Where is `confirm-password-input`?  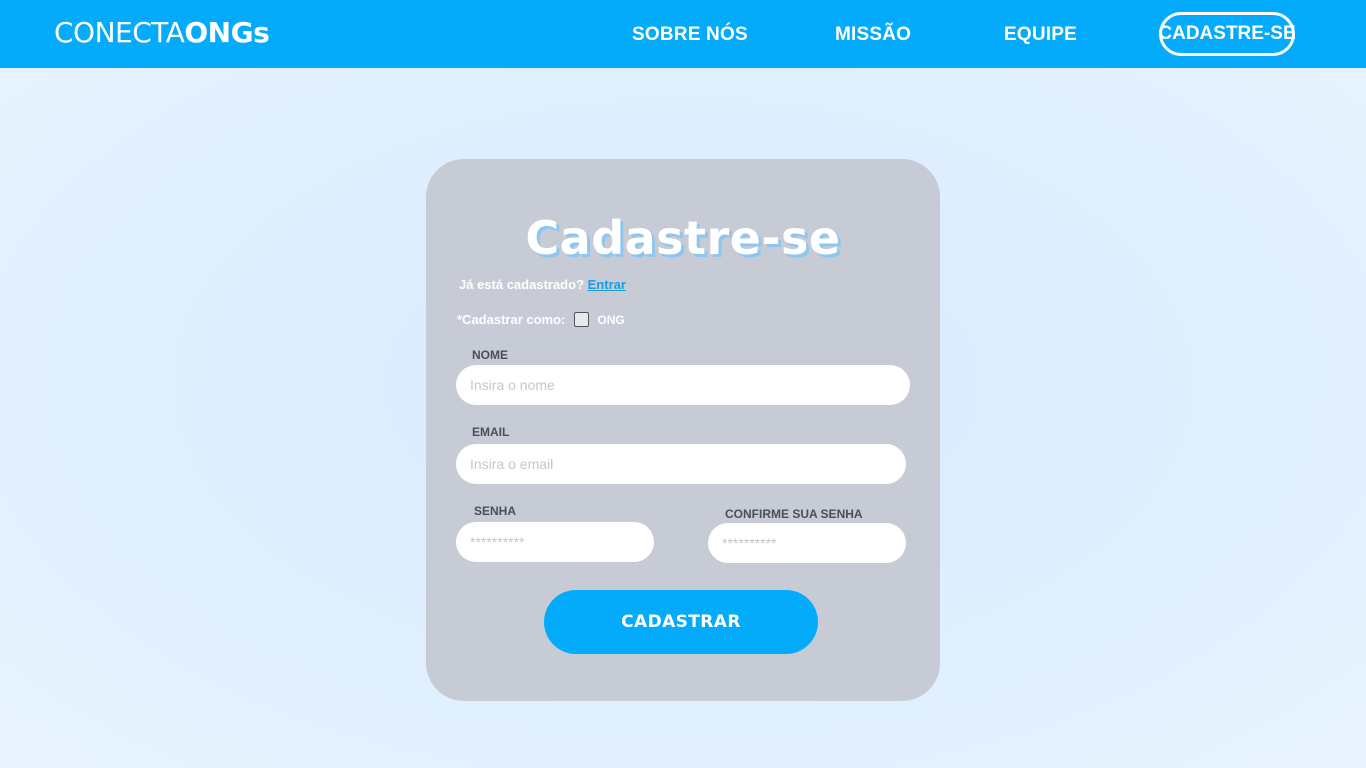
confirm-password-input is located at coordinates (807, 543).